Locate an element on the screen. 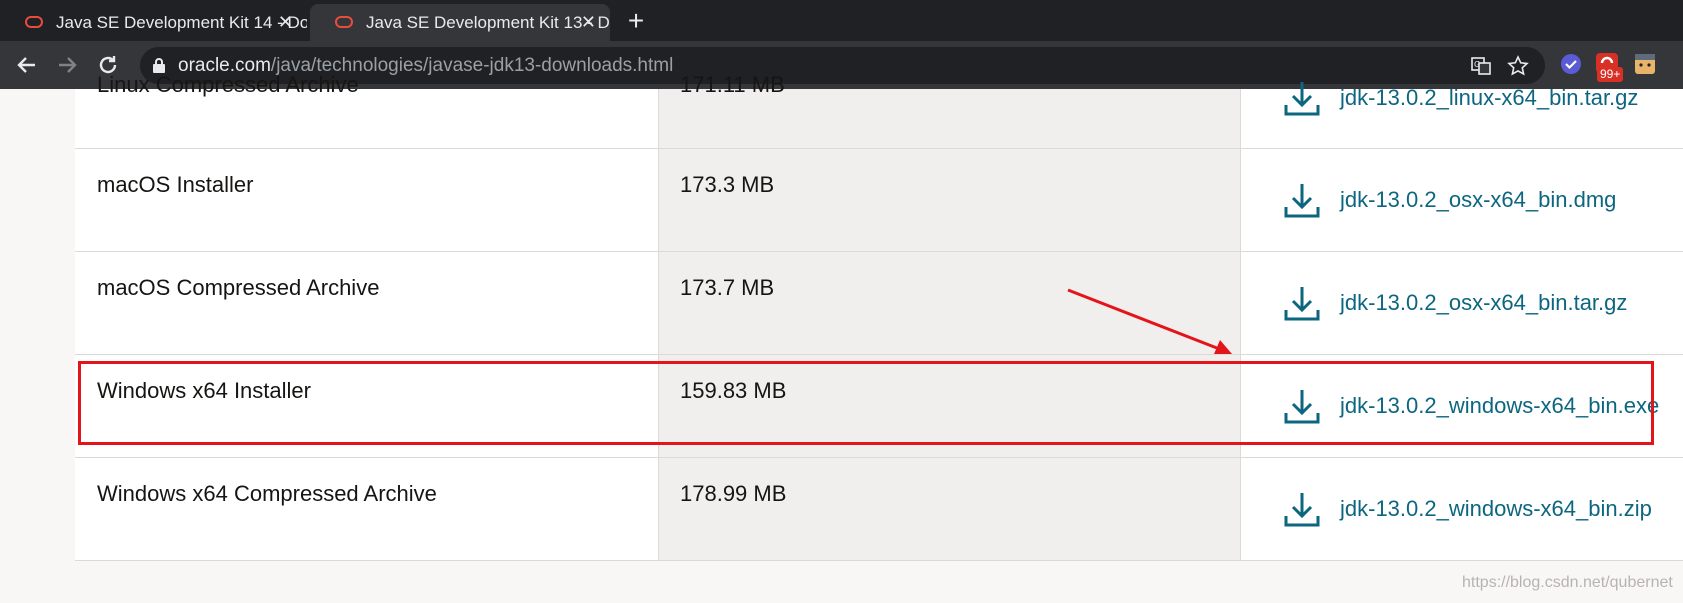 Image resolution: width=1683 pixels, height=603 pixels. download-link: jdk-13.0.2_windows-x64_bin.zip is located at coordinates (1467, 509).